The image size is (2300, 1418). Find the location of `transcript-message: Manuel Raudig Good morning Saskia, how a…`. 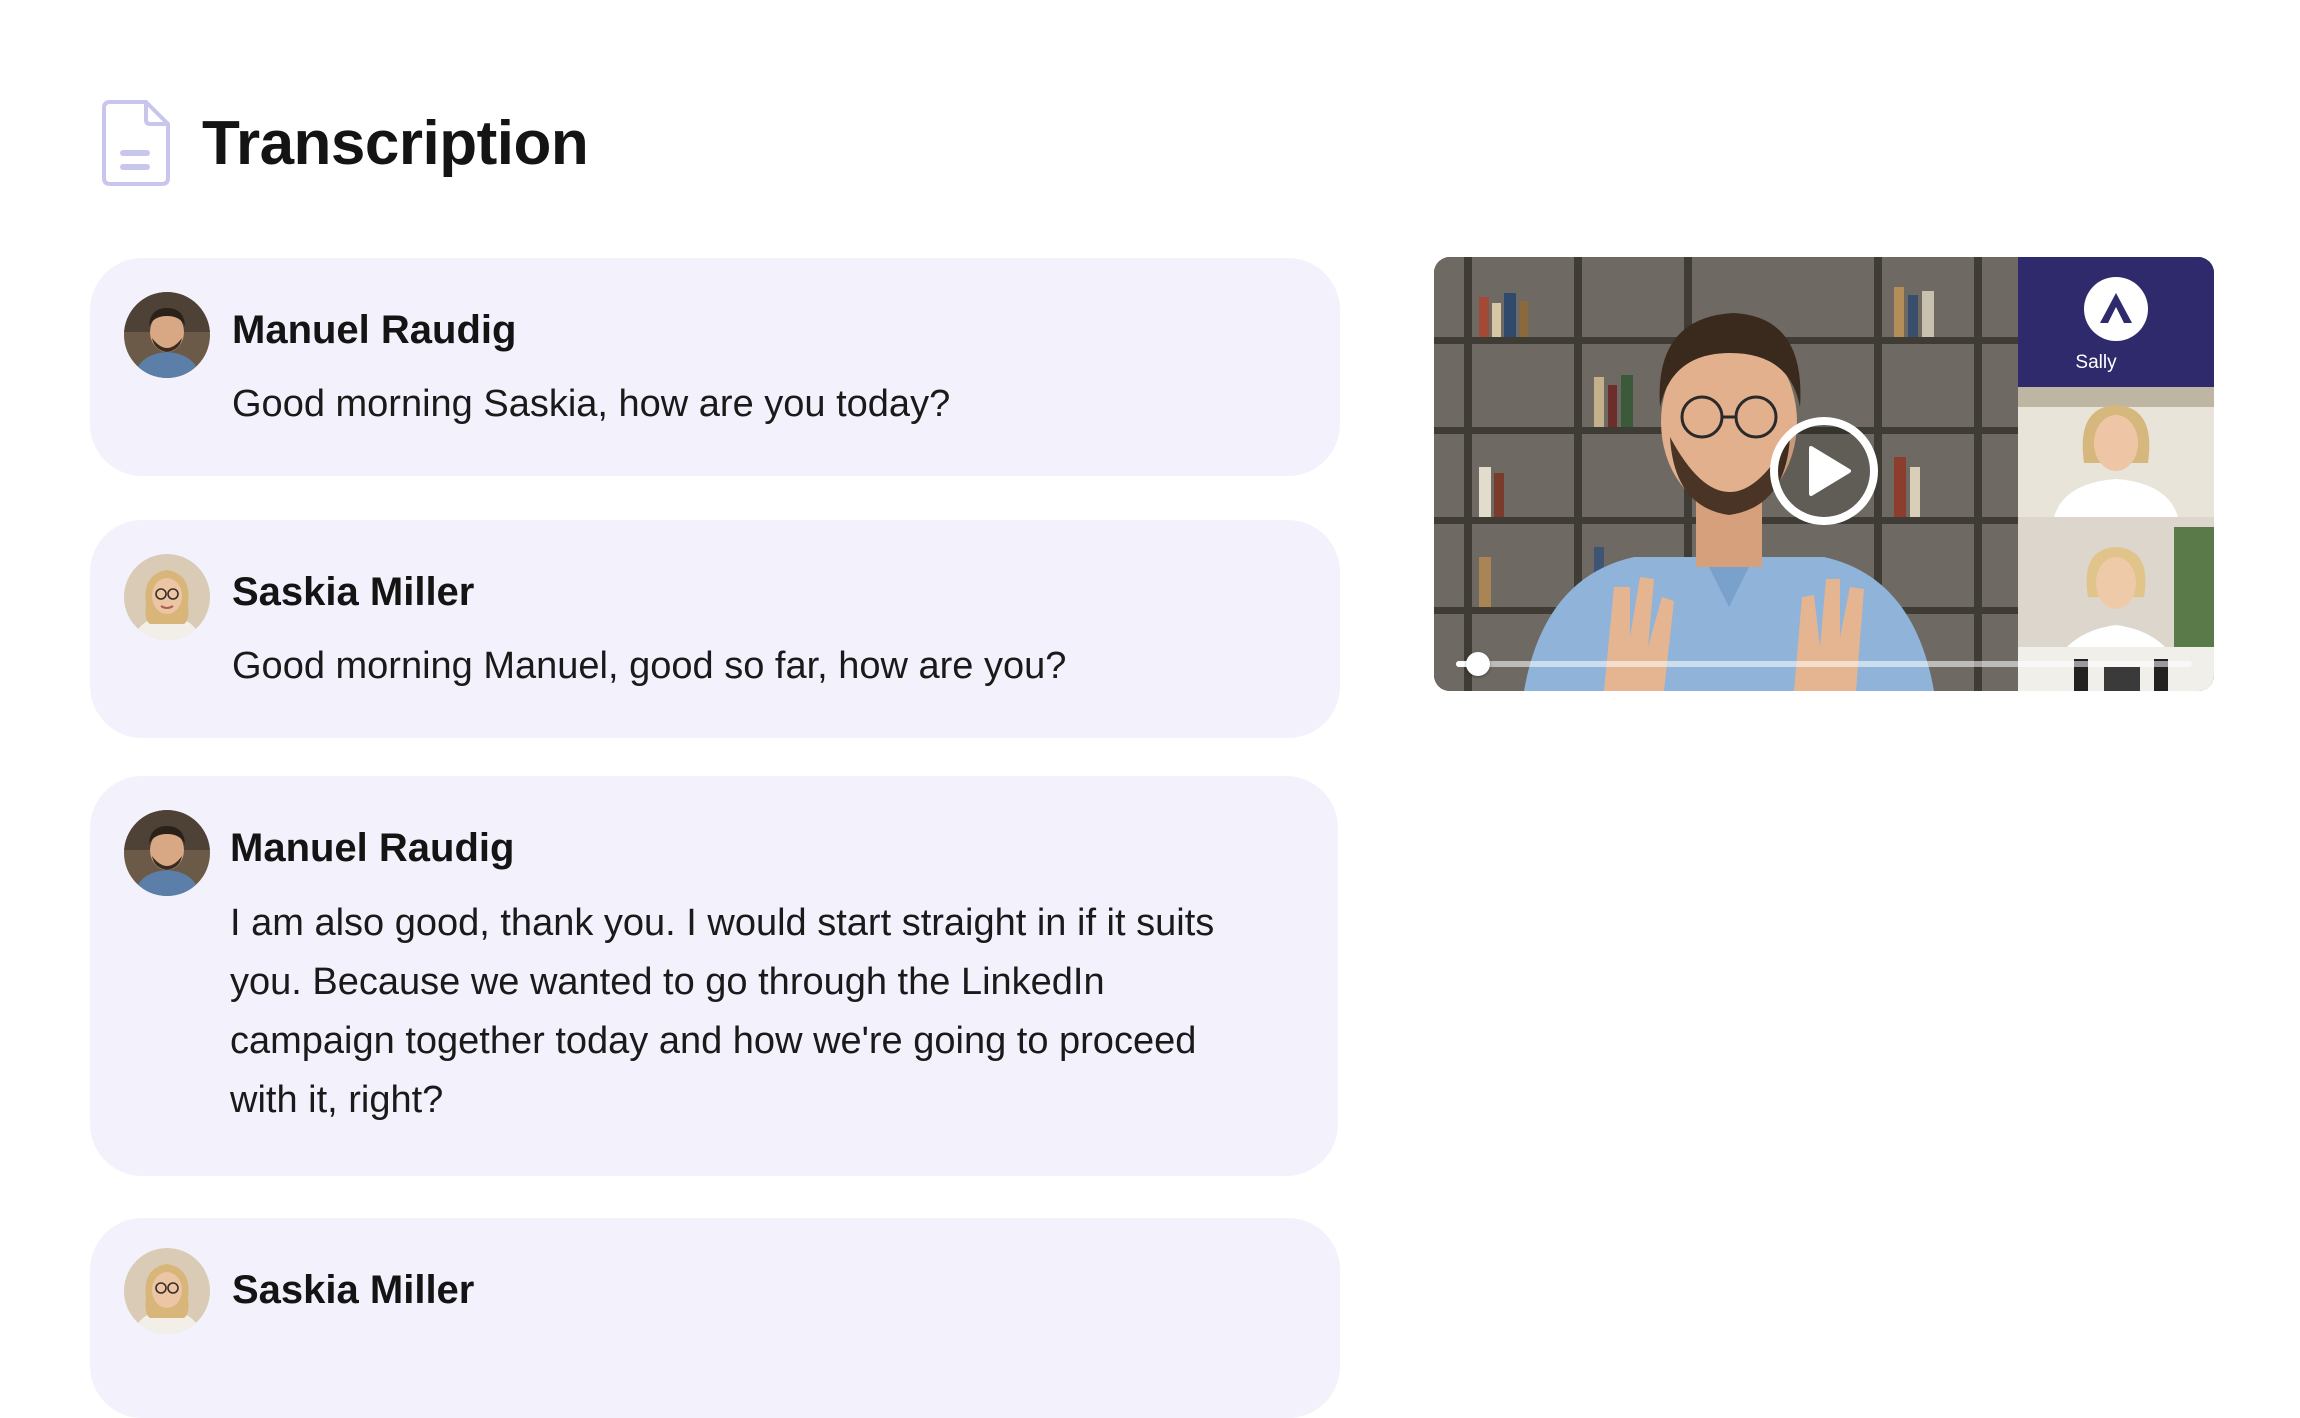

transcript-message: Manuel Raudig Good morning Saskia, how a… is located at coordinates (715, 367).